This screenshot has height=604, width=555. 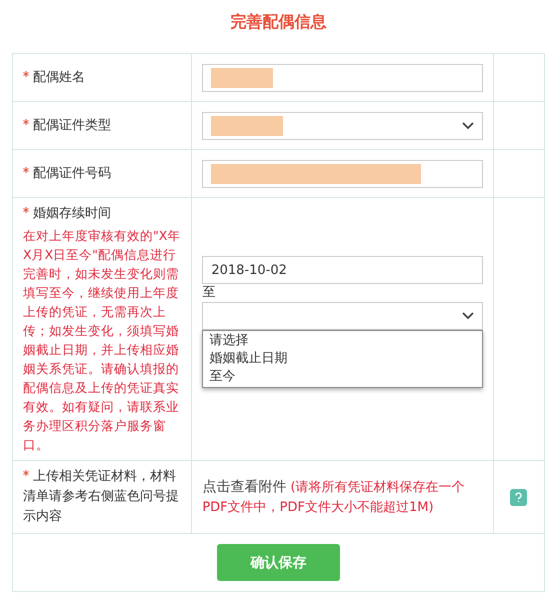 I want to click on field-label: 婚姻存续时间, so click(x=72, y=213).